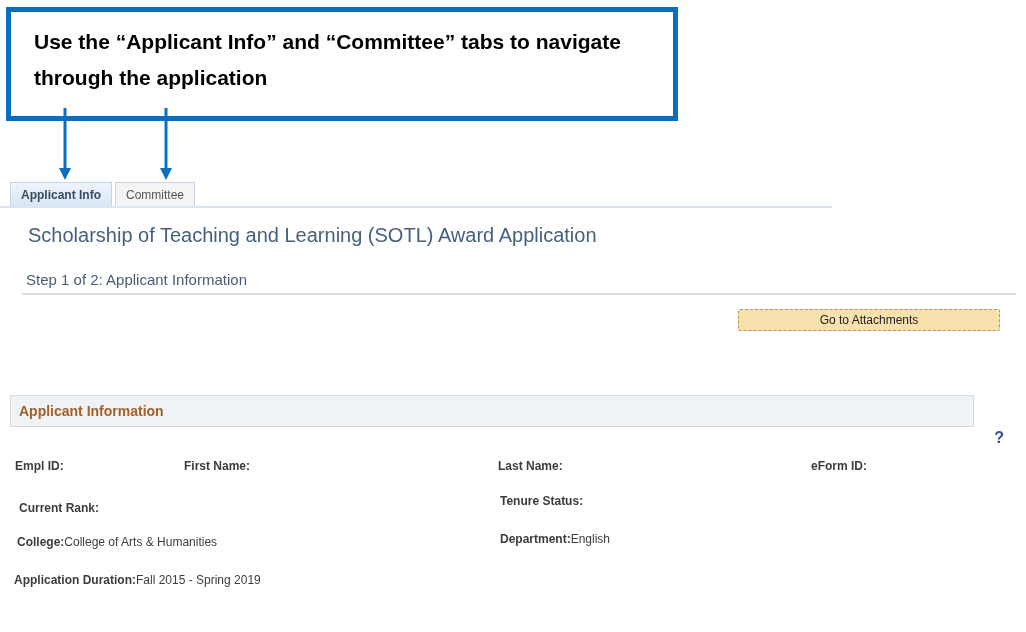 The height and width of the screenshot is (632, 1026). Describe the element at coordinates (61, 194) in the screenshot. I see `tab: Applicant Info` at that location.